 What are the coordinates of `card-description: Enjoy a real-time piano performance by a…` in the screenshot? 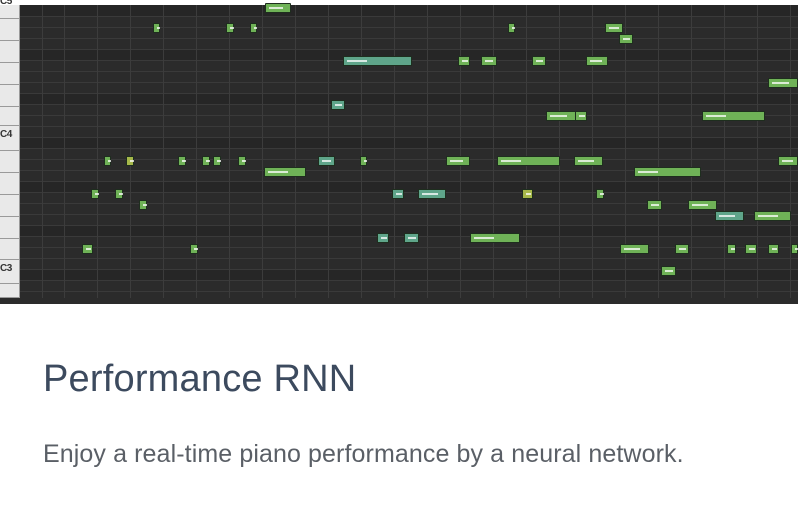 It's located at (363, 454).